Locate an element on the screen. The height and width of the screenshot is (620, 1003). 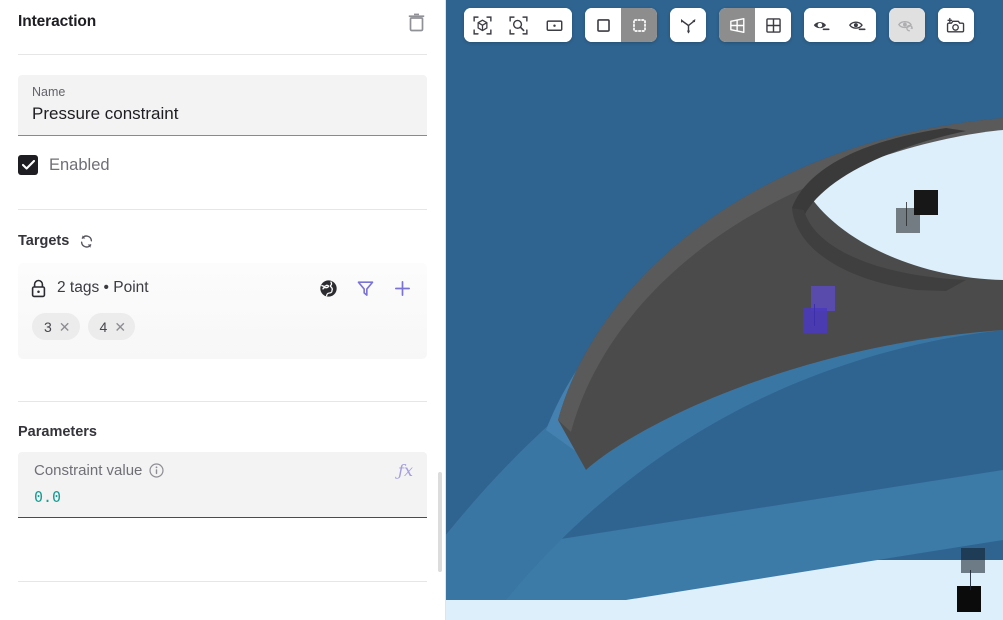
enabled-label: Enabled is located at coordinates (79, 164).